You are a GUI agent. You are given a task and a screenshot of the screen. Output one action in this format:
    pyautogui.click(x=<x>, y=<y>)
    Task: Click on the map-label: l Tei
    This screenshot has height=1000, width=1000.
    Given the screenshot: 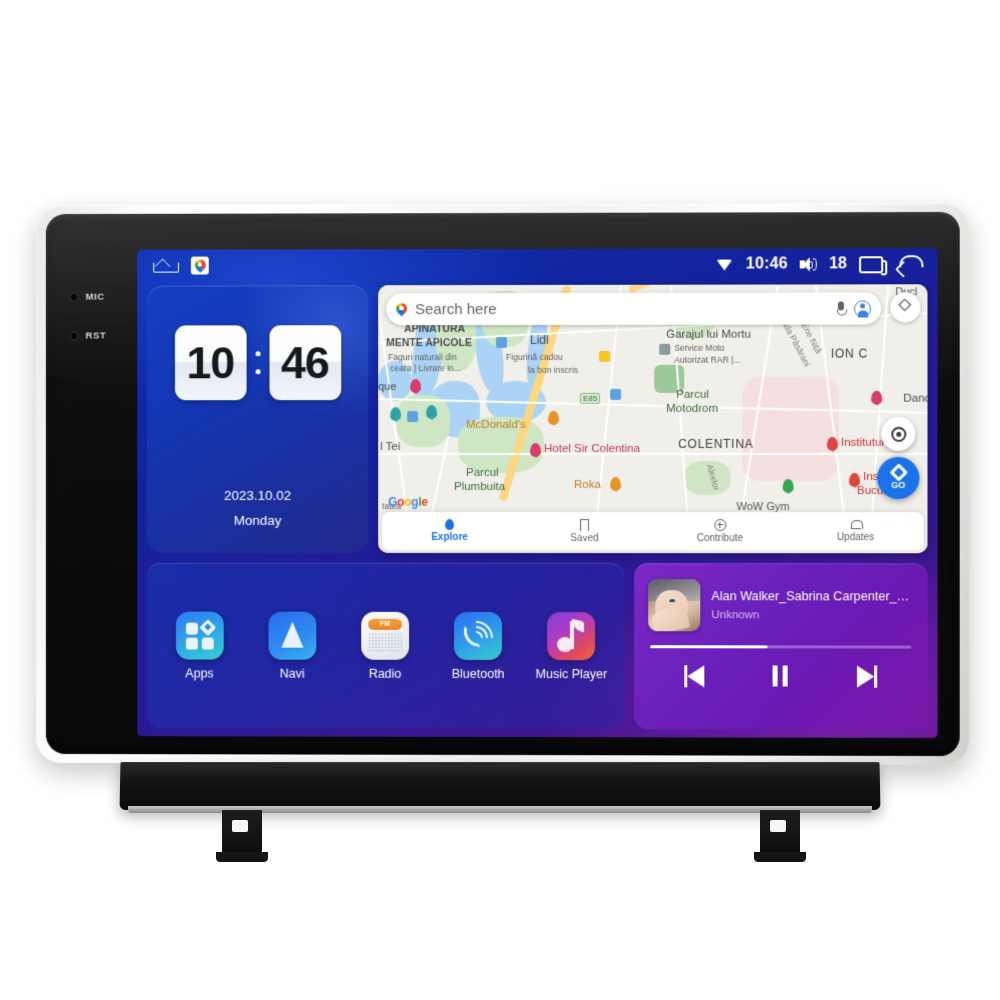 What is the action you would take?
    pyautogui.click(x=390, y=447)
    